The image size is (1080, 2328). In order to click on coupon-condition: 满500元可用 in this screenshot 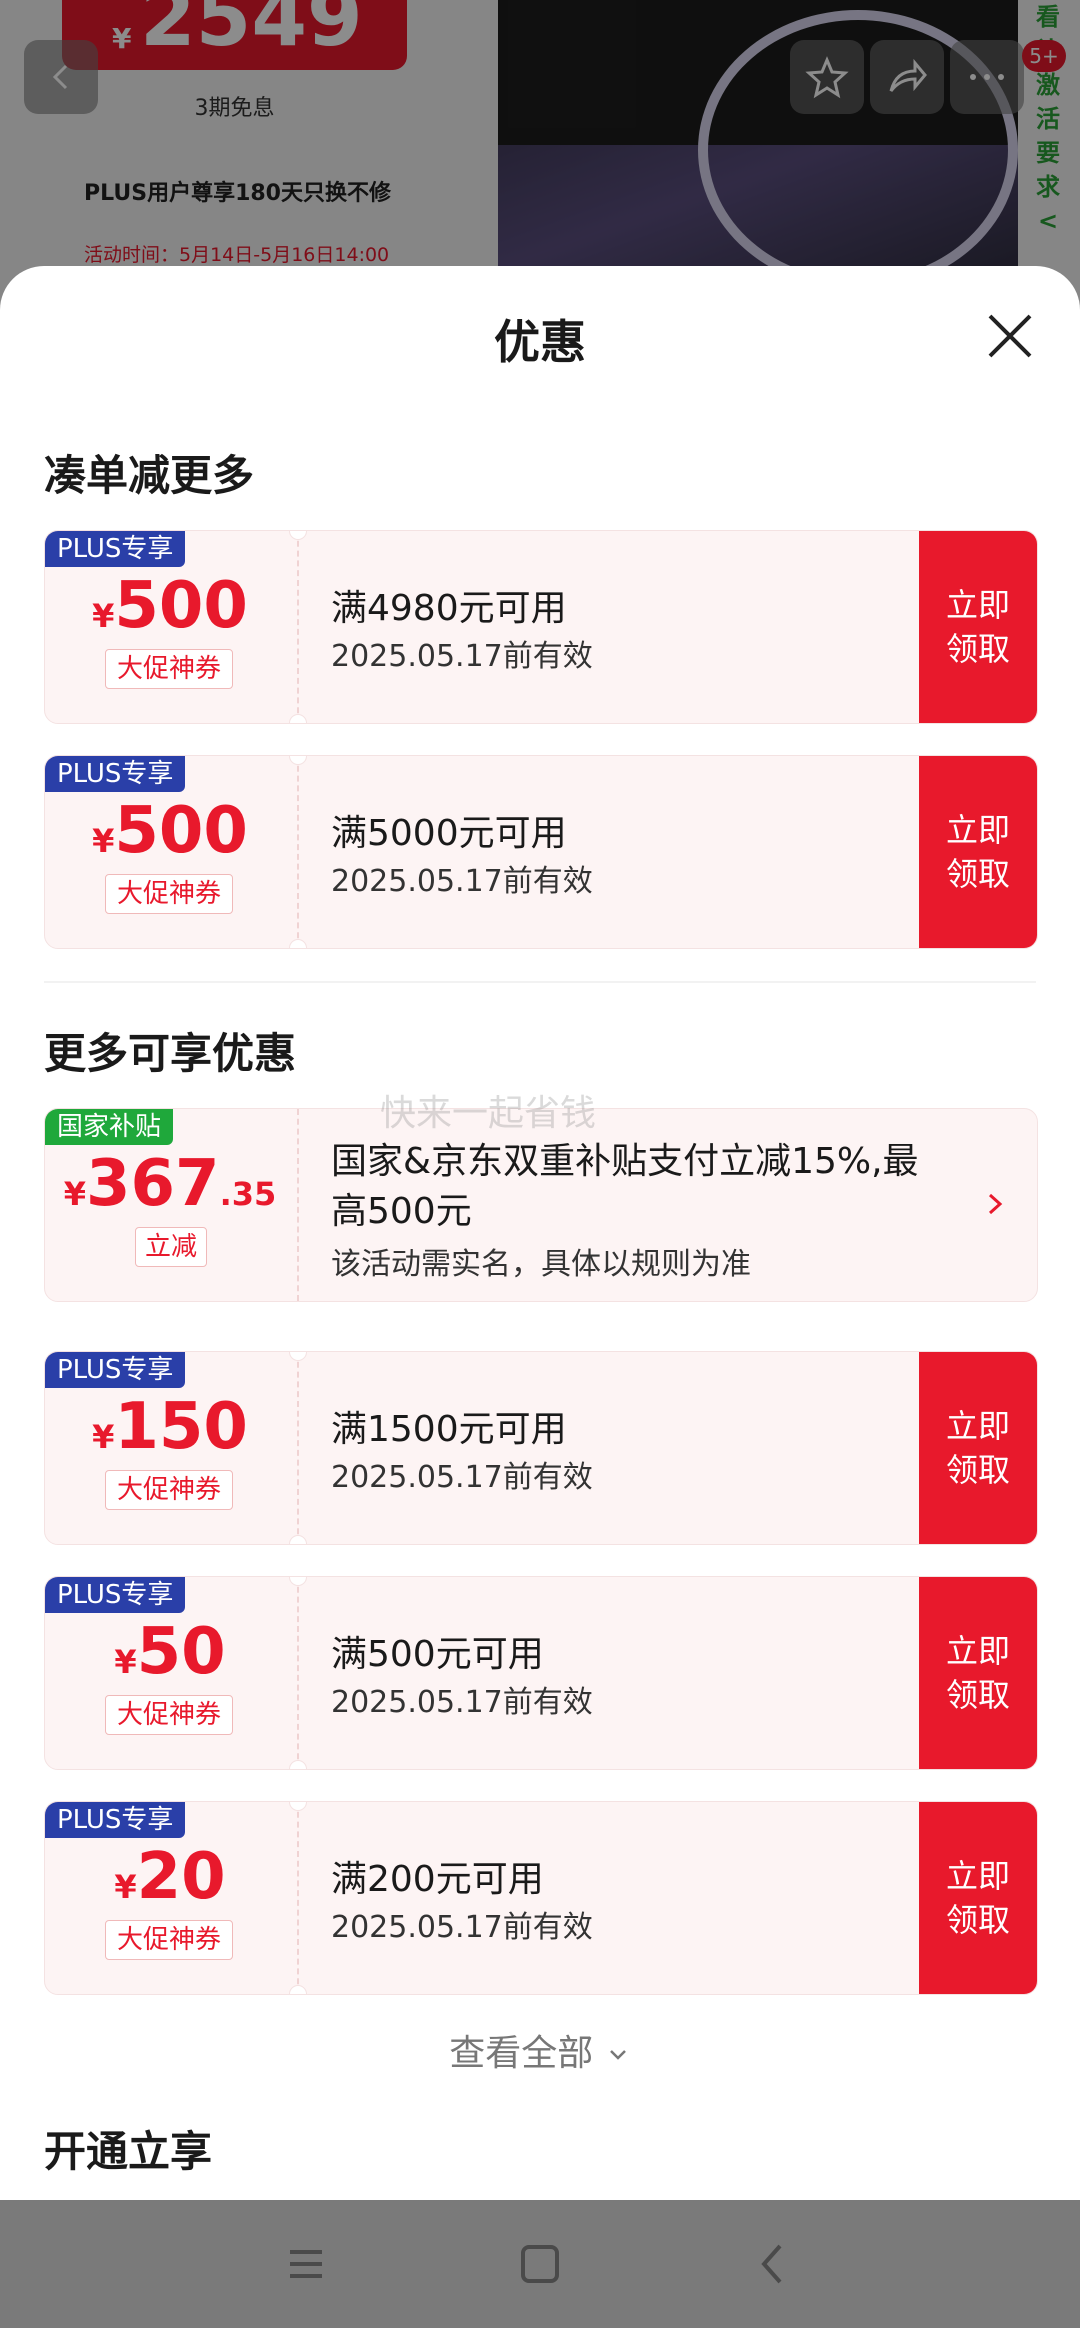, I will do `click(437, 1654)`.